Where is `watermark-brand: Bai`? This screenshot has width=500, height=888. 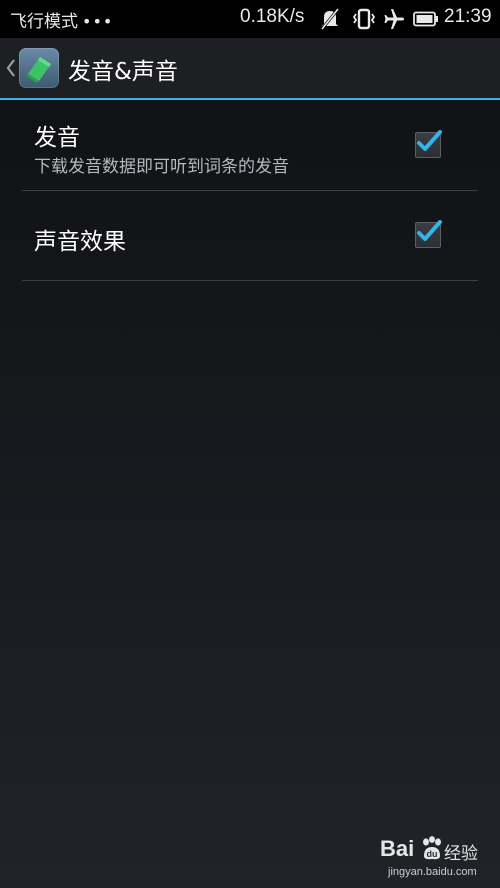
watermark-brand: Bai is located at coordinates (397, 848).